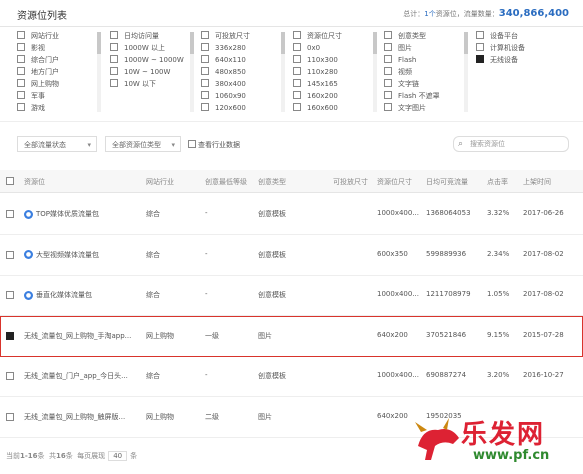 The width and height of the screenshot is (583, 474). Describe the element at coordinates (521, 60) in the screenshot. I see `filter-option: 无线设备` at that location.